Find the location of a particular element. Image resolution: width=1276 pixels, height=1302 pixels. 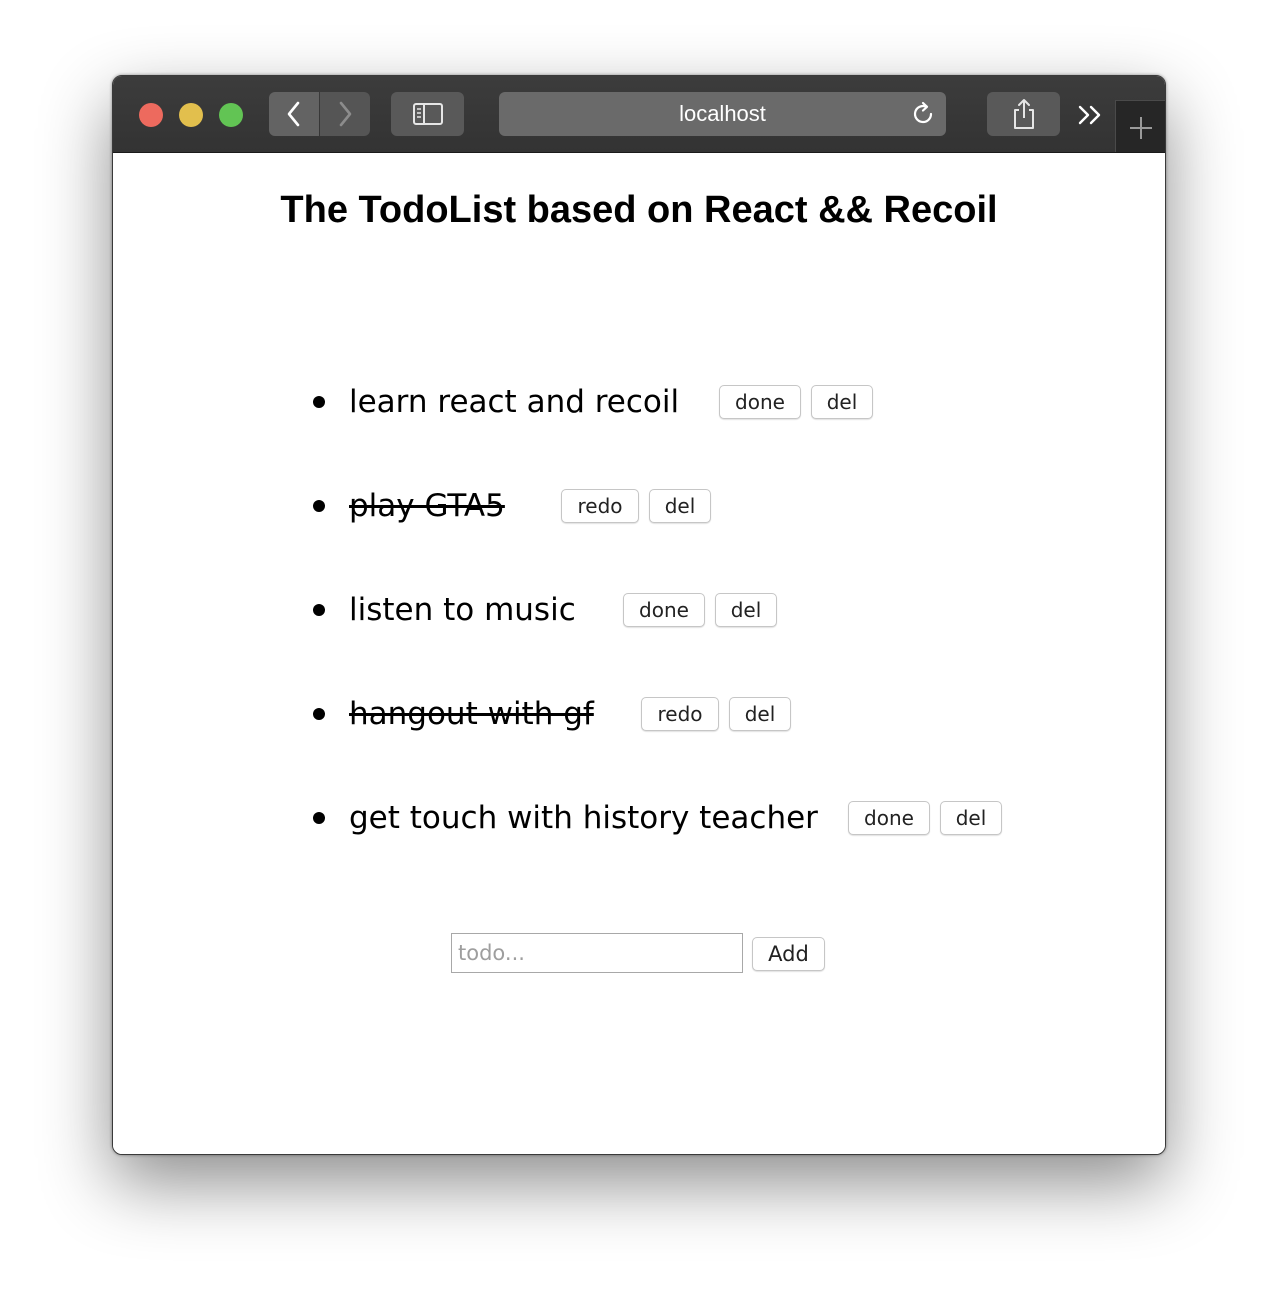

todo-input is located at coordinates (597, 953).